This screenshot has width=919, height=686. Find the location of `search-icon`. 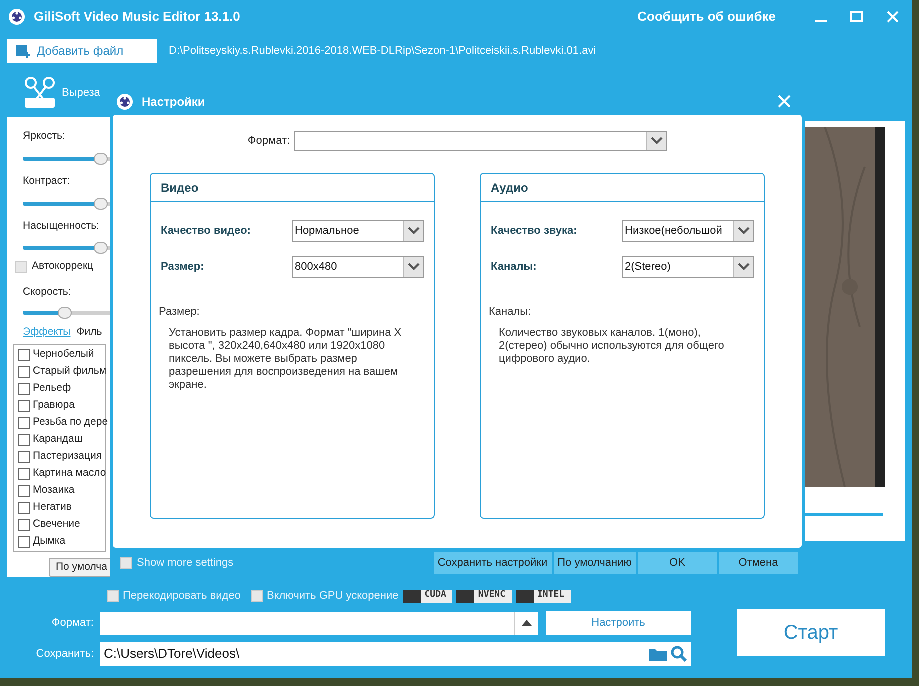

search-icon is located at coordinates (679, 654).